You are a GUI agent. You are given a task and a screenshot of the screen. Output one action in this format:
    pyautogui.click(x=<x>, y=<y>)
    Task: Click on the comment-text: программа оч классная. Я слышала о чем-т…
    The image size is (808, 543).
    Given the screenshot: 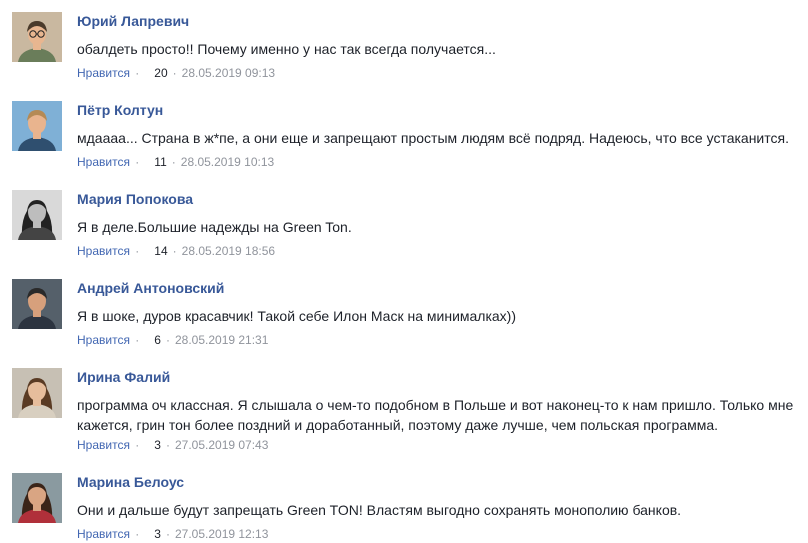 What is the action you would take?
    pyautogui.click(x=435, y=415)
    